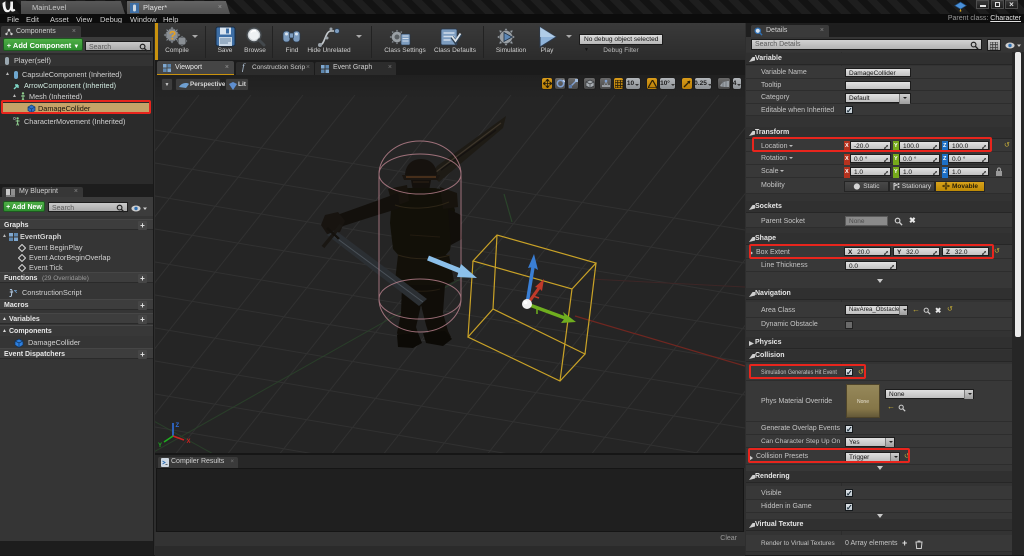 The height and width of the screenshot is (556, 1024). Describe the element at coordinates (160, 446) in the screenshot. I see `svg-text: Y` at that location.